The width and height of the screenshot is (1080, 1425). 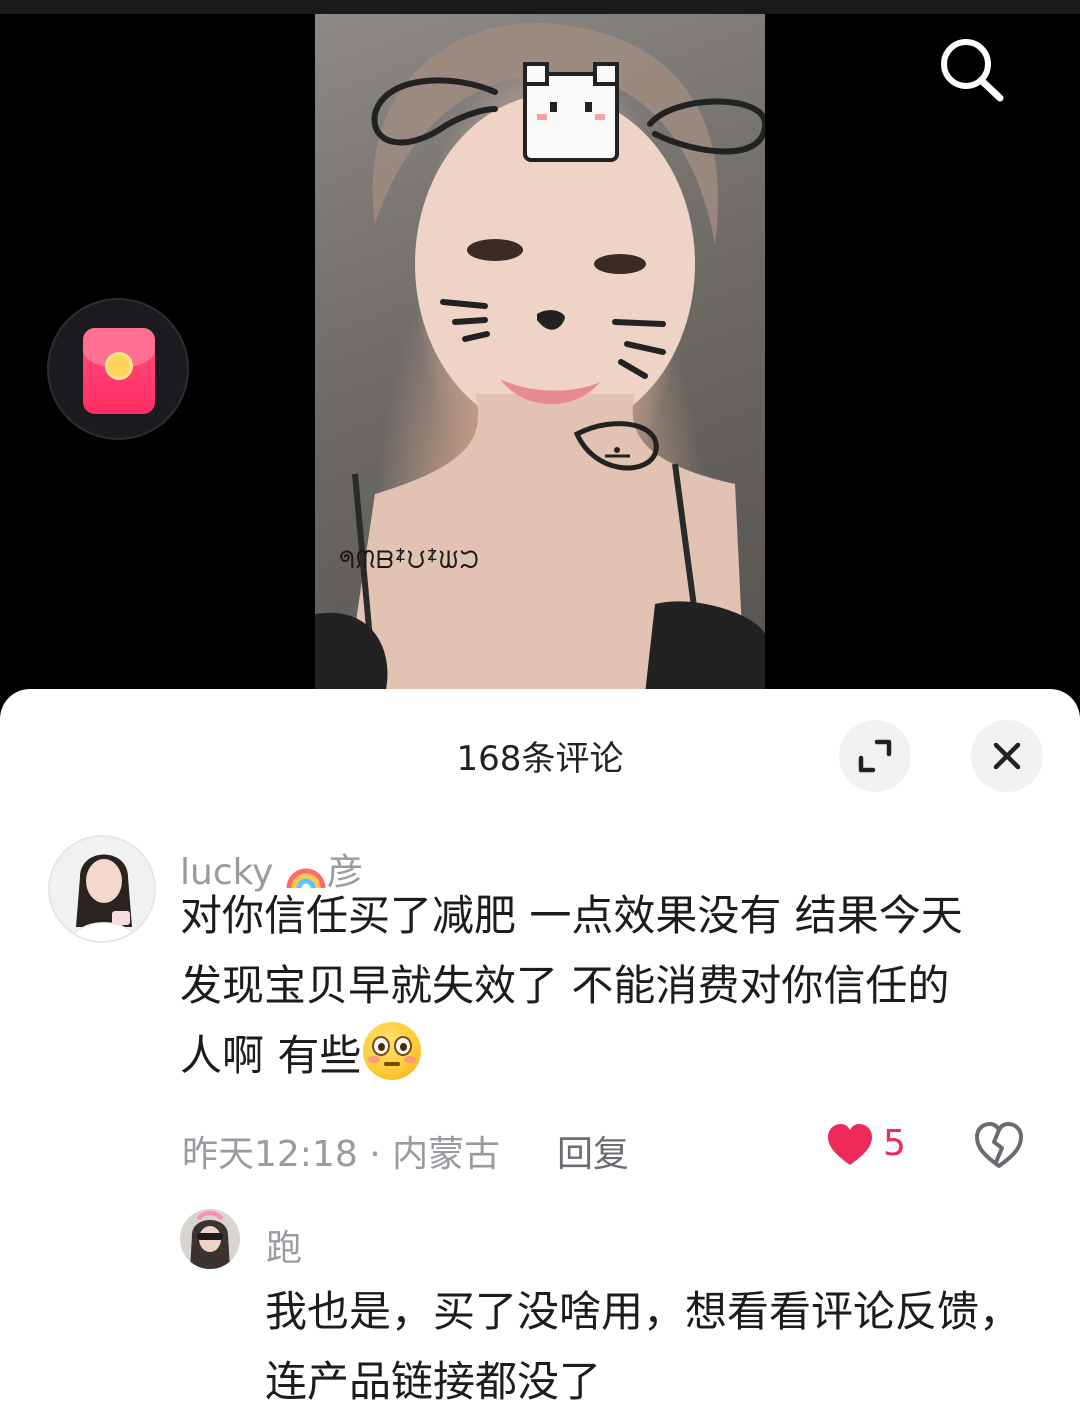 I want to click on expand-button, so click(x=875, y=756).